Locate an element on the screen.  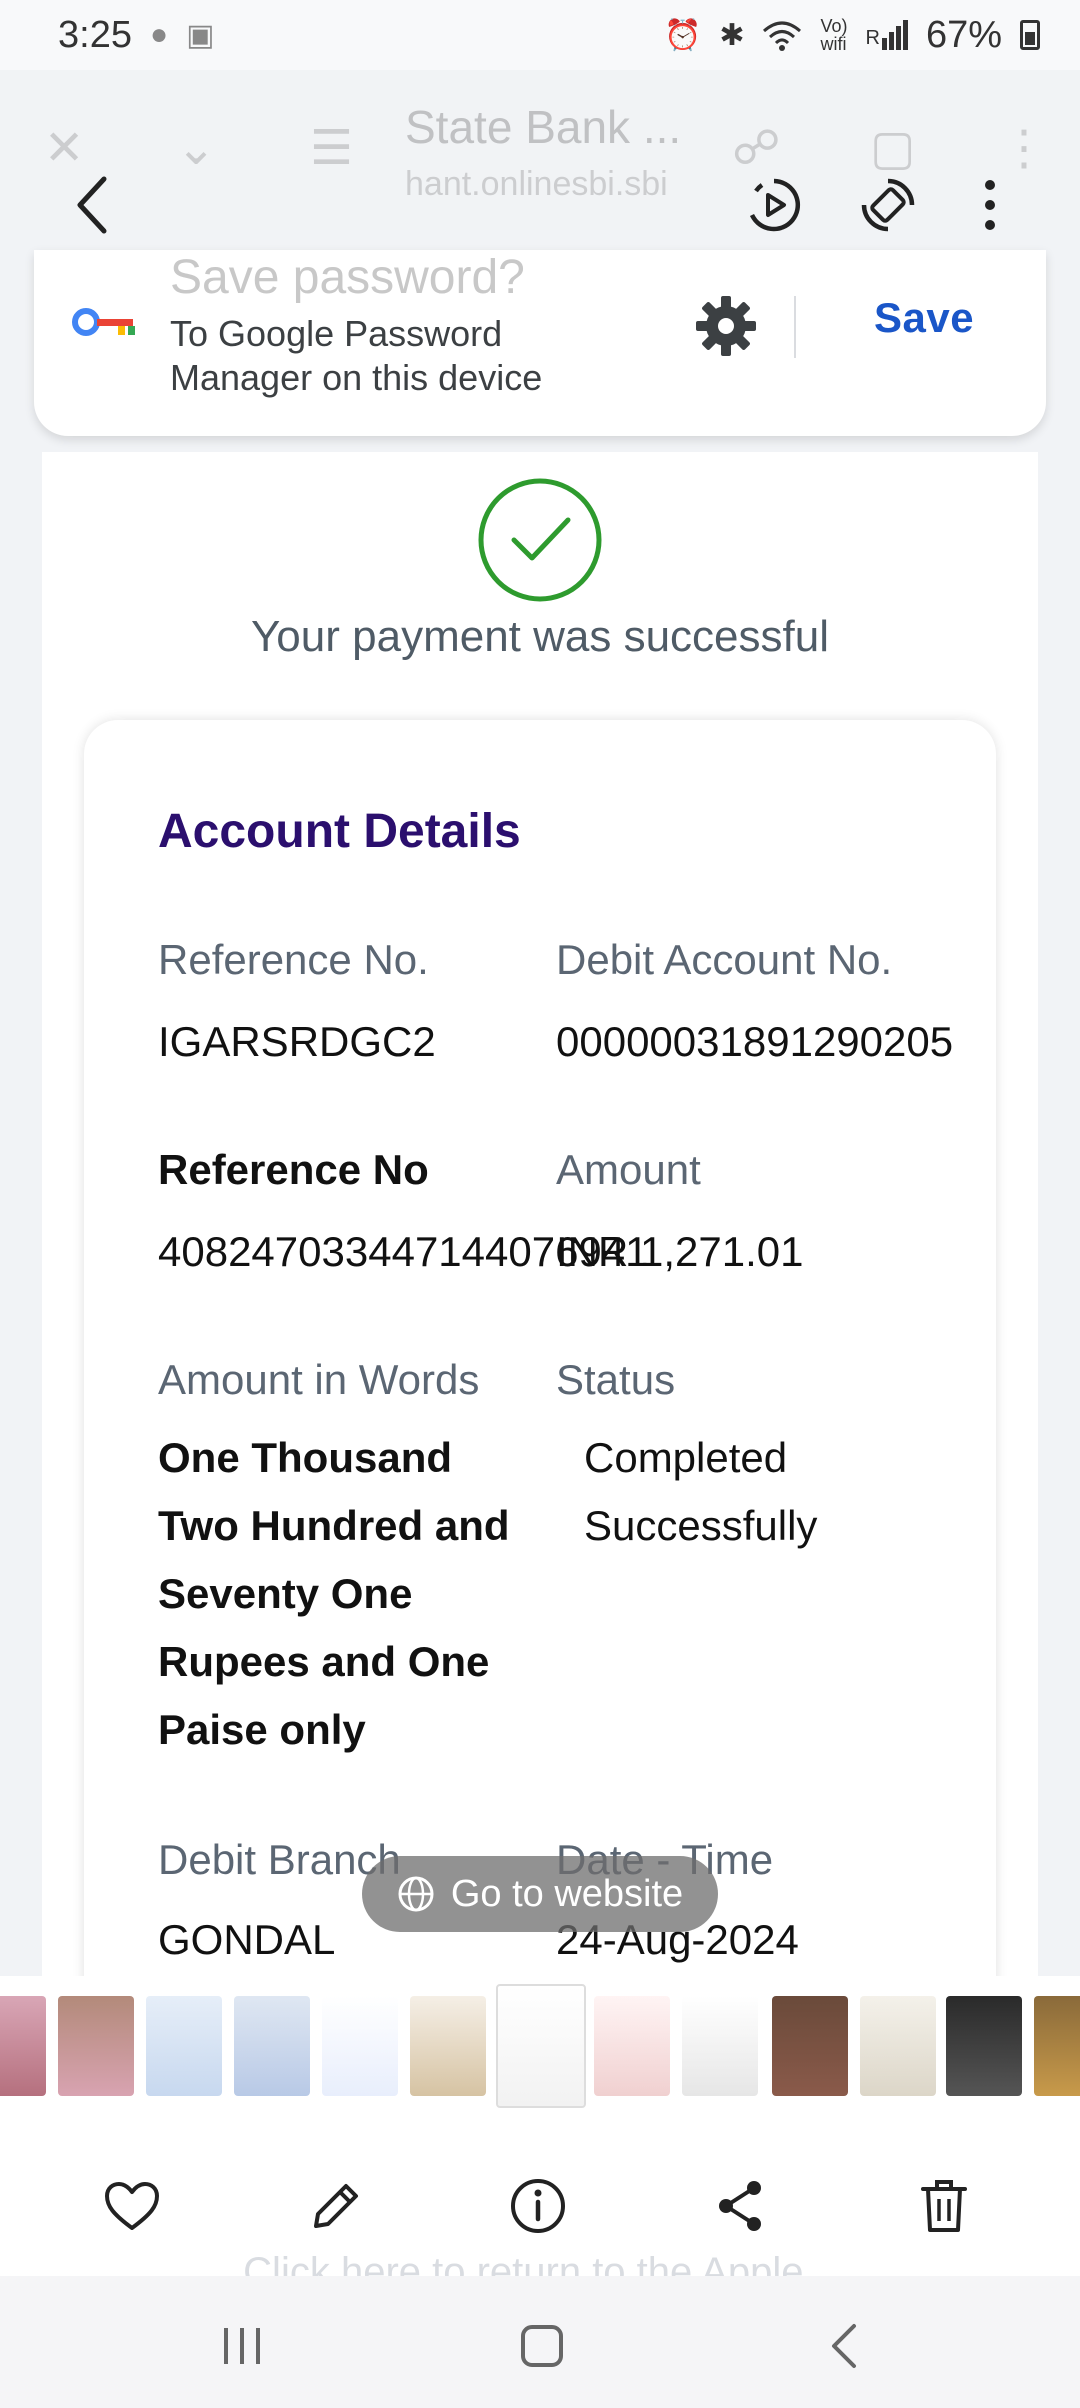
status-time: 3:25 is located at coordinates (95, 34).